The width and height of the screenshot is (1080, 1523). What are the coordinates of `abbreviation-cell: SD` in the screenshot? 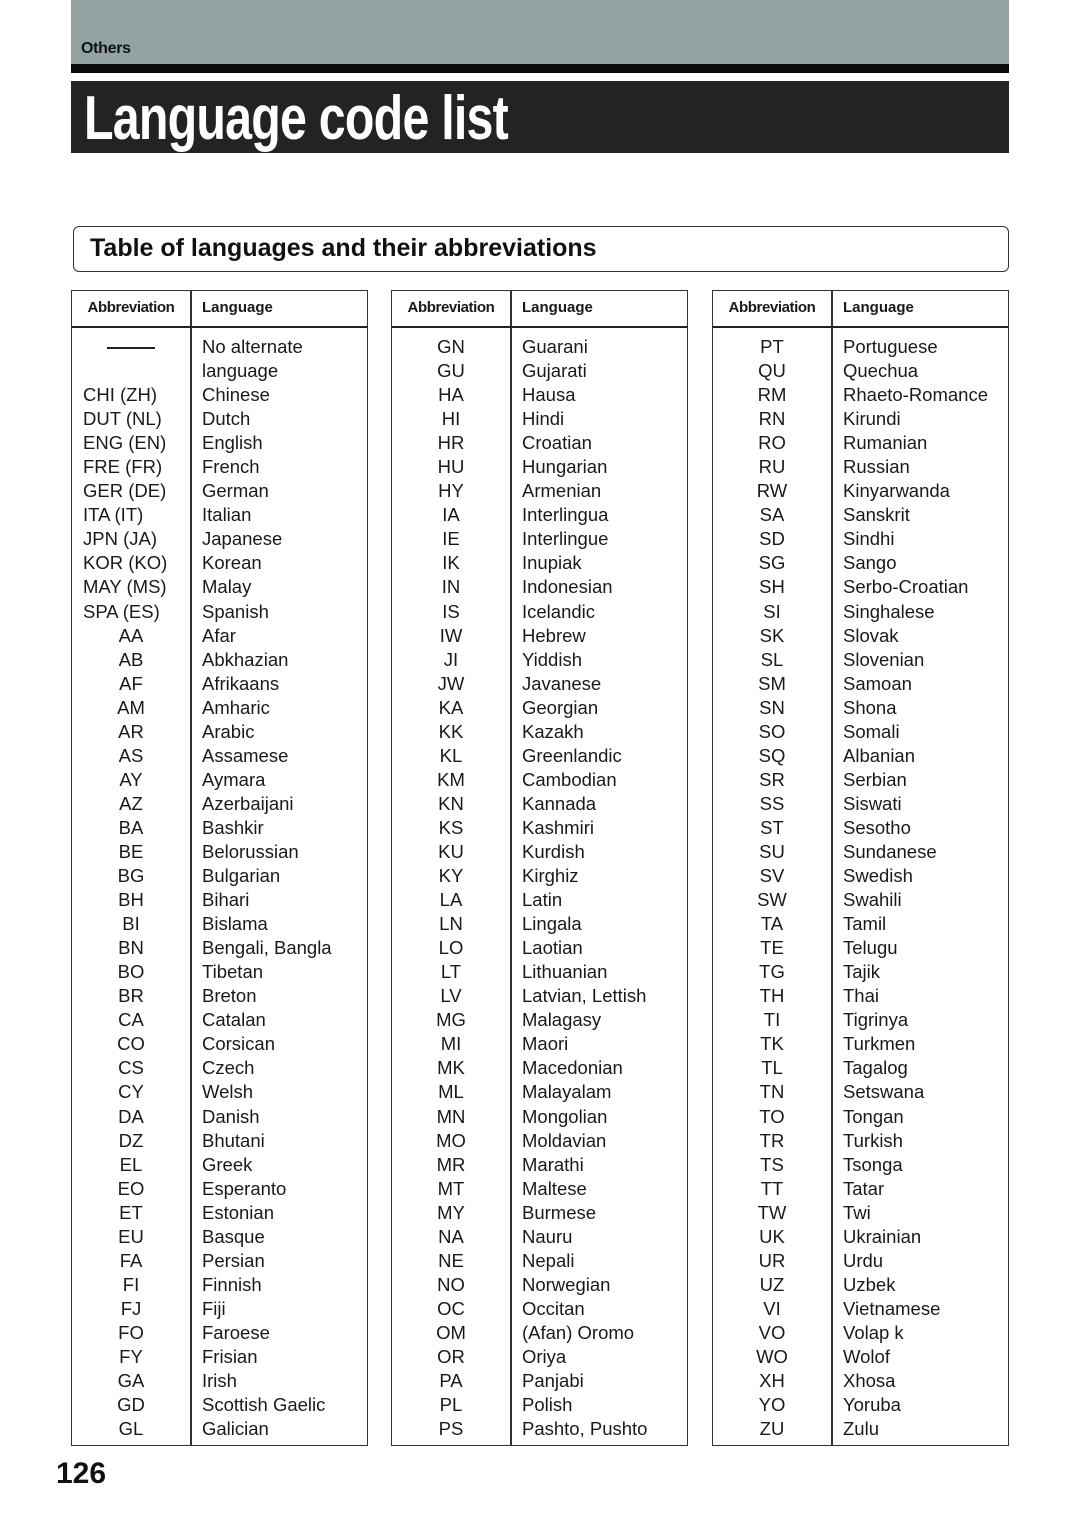 It's located at (772, 539).